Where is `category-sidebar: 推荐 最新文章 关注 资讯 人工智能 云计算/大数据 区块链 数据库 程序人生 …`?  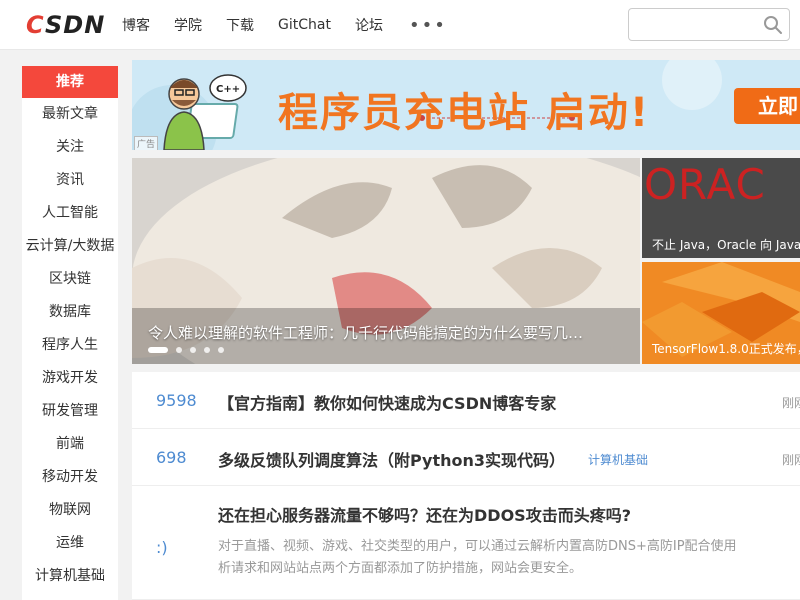
category-sidebar: 推荐 最新文章 关注 资讯 人工智能 云计算/大数据 区块链 数据库 程序人生 … is located at coordinates (70, 333).